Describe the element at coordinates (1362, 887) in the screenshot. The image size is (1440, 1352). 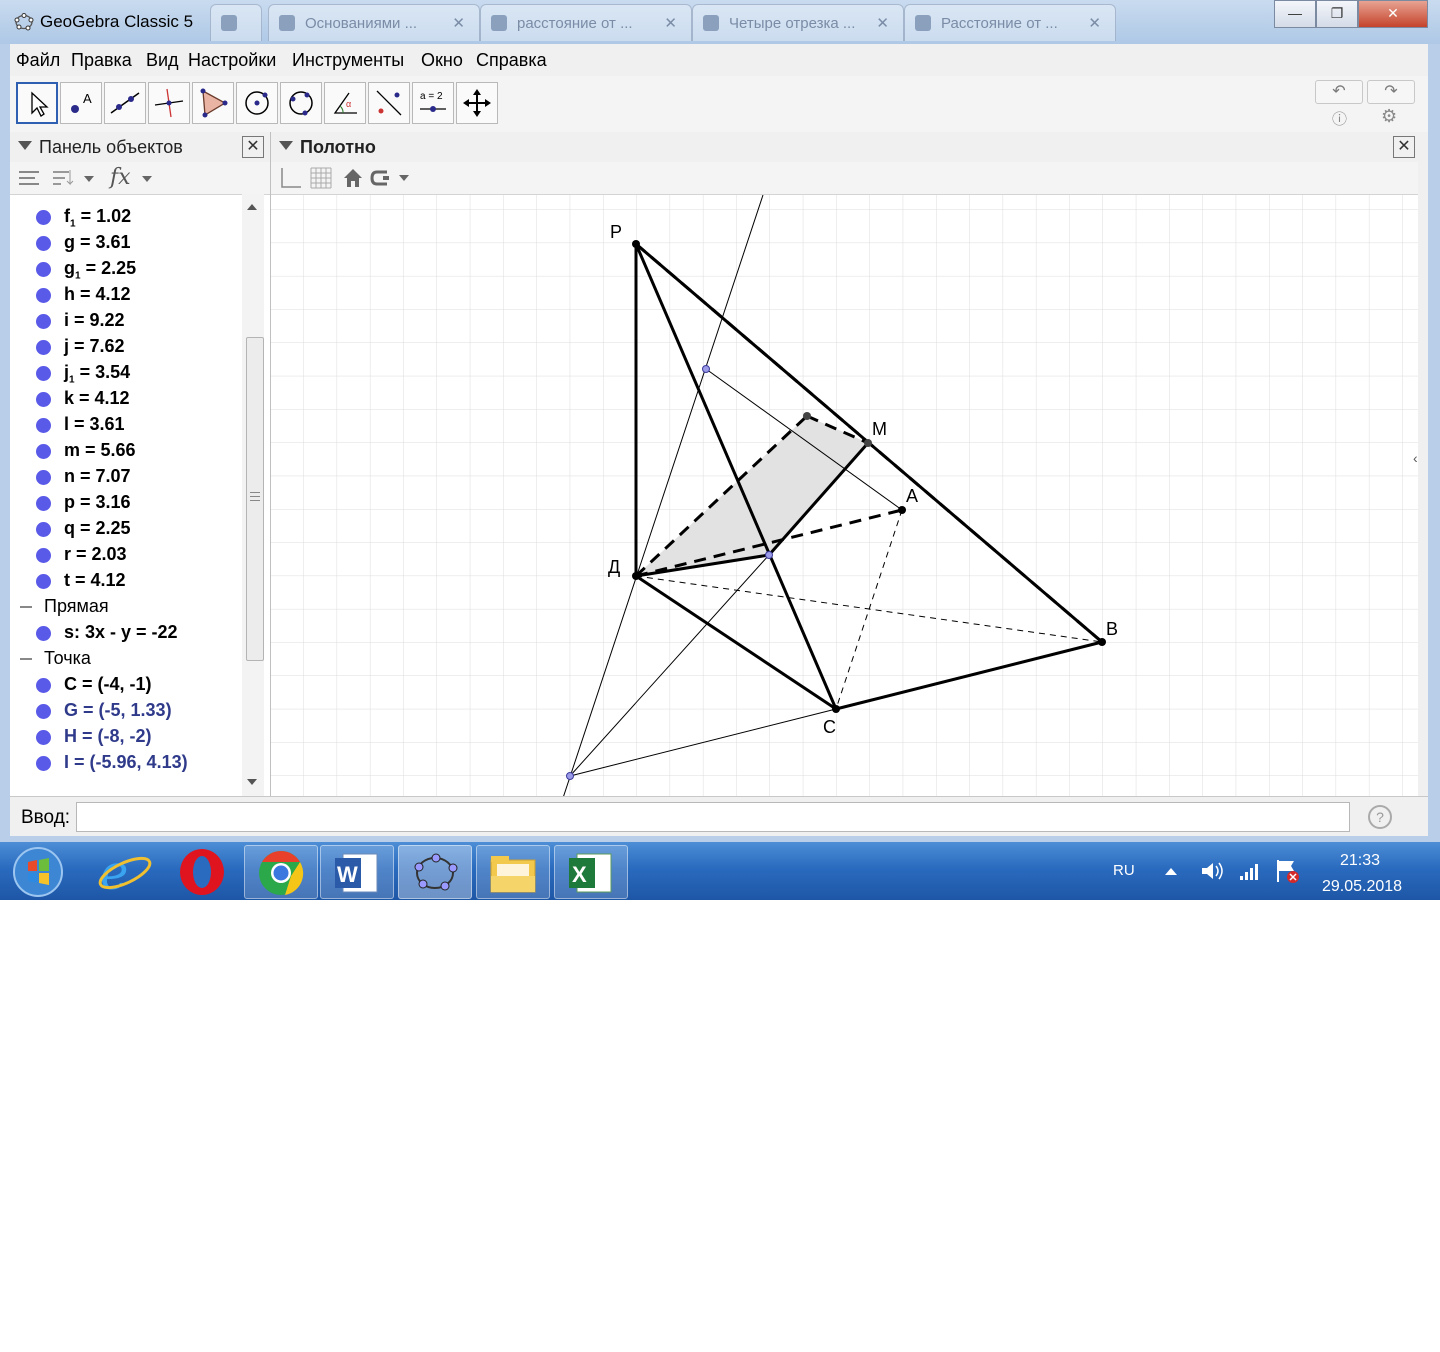
I see `clock-date: 29.05.2018` at that location.